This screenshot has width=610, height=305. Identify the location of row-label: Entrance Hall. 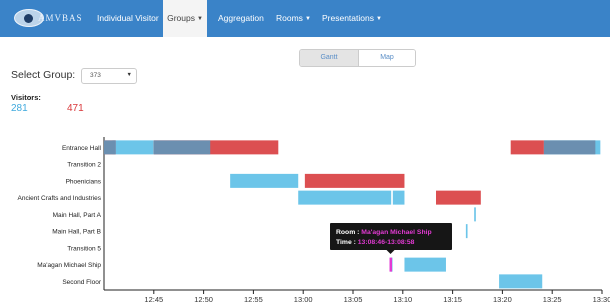
(82, 148).